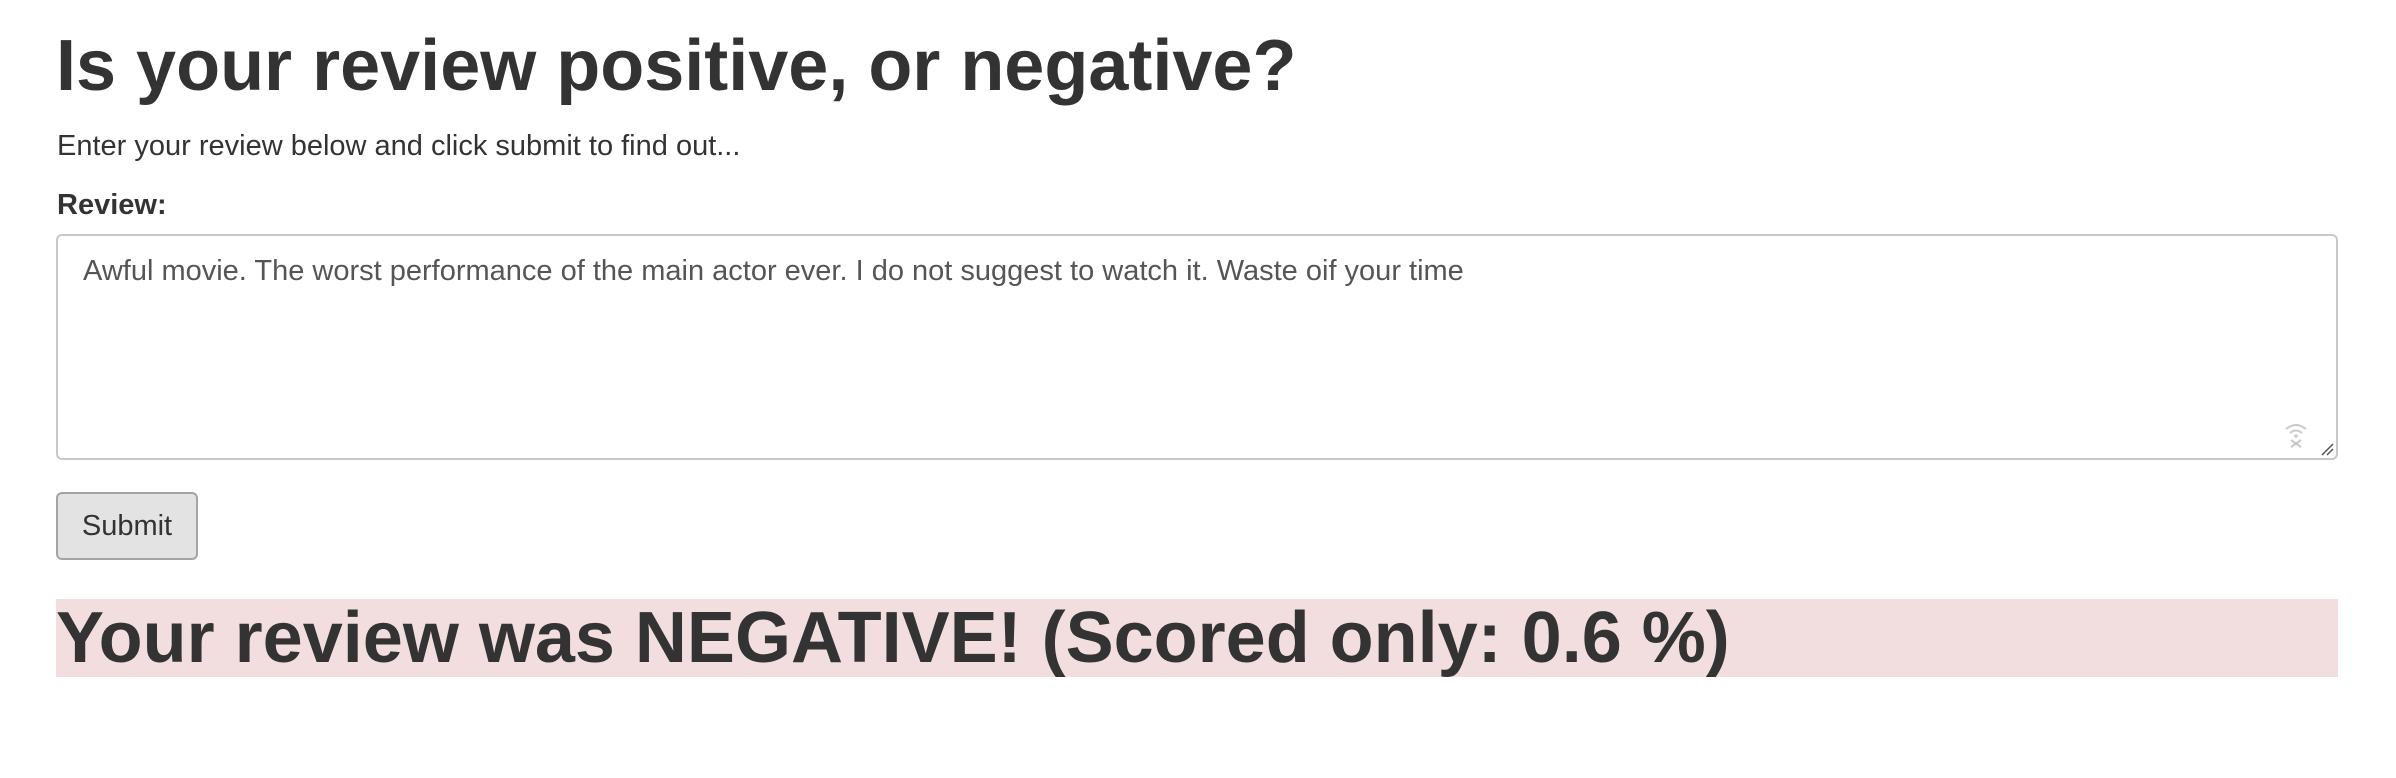  I want to click on page-title: Is your review positive, or negative?, so click(676, 66).